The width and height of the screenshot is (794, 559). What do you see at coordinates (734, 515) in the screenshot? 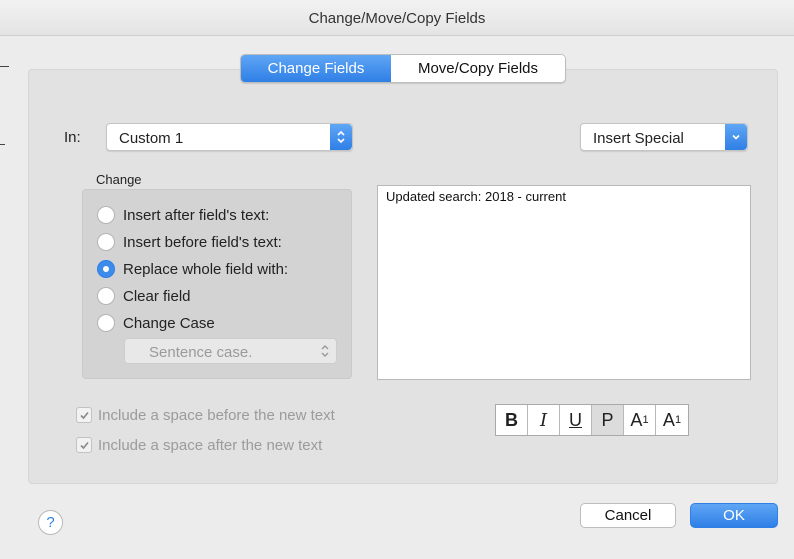
I see `ok-button: OK` at bounding box center [734, 515].